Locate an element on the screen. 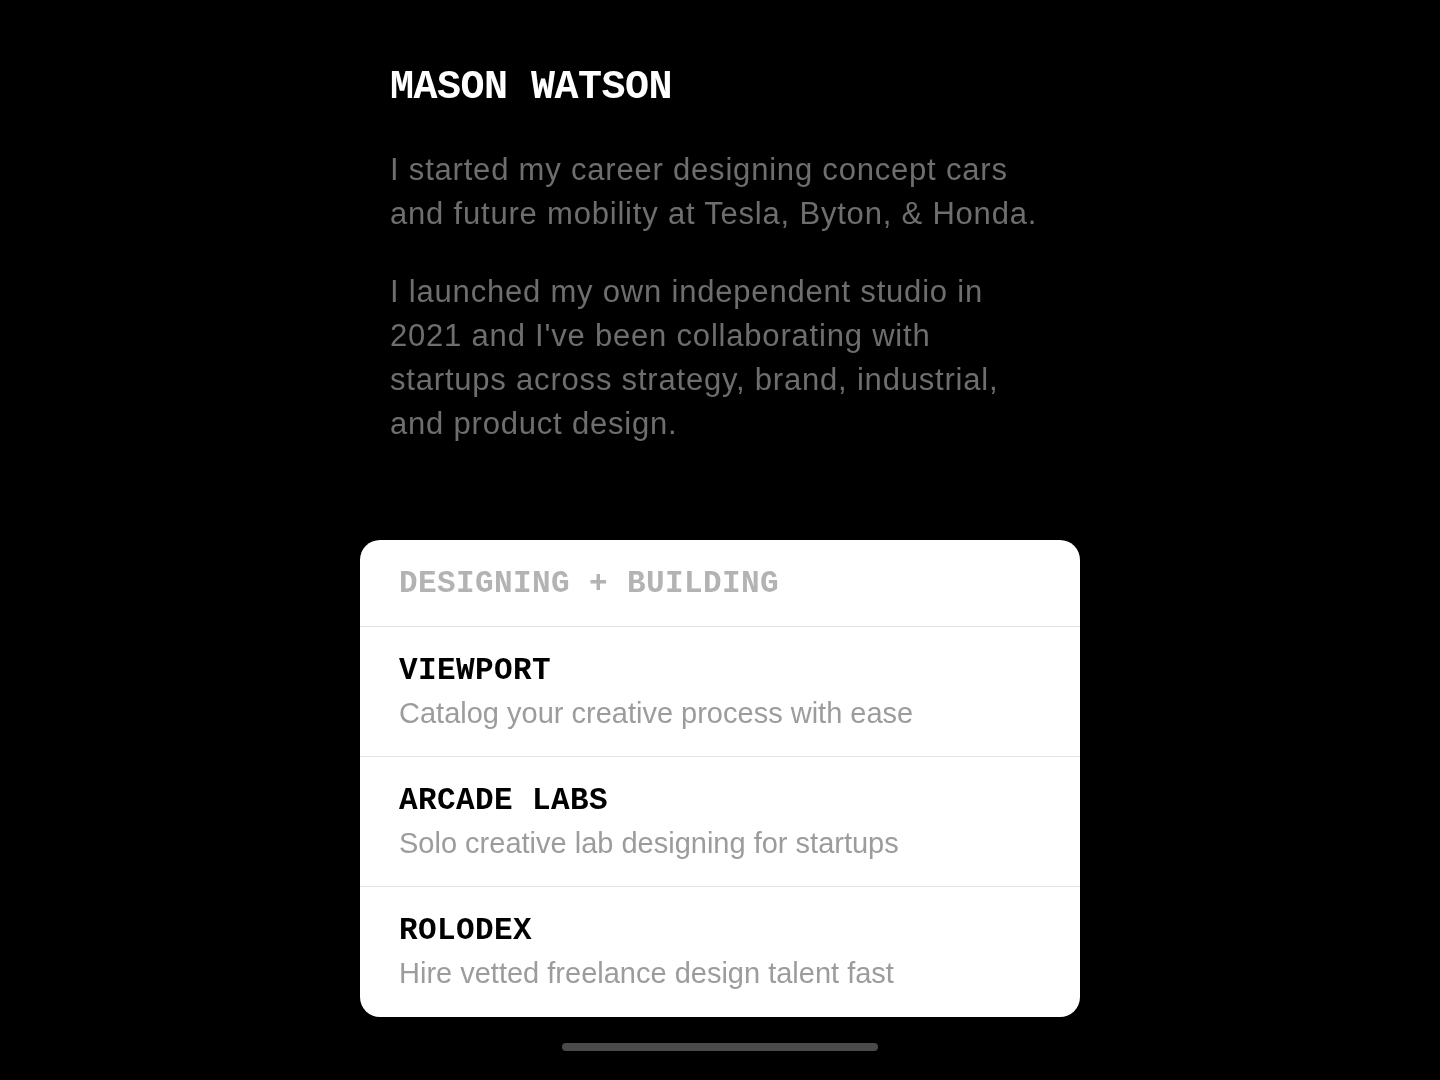 Image resolution: width=1440 pixels, height=1080 pixels. project-description: Catalog your creative process with ease is located at coordinates (656, 712).